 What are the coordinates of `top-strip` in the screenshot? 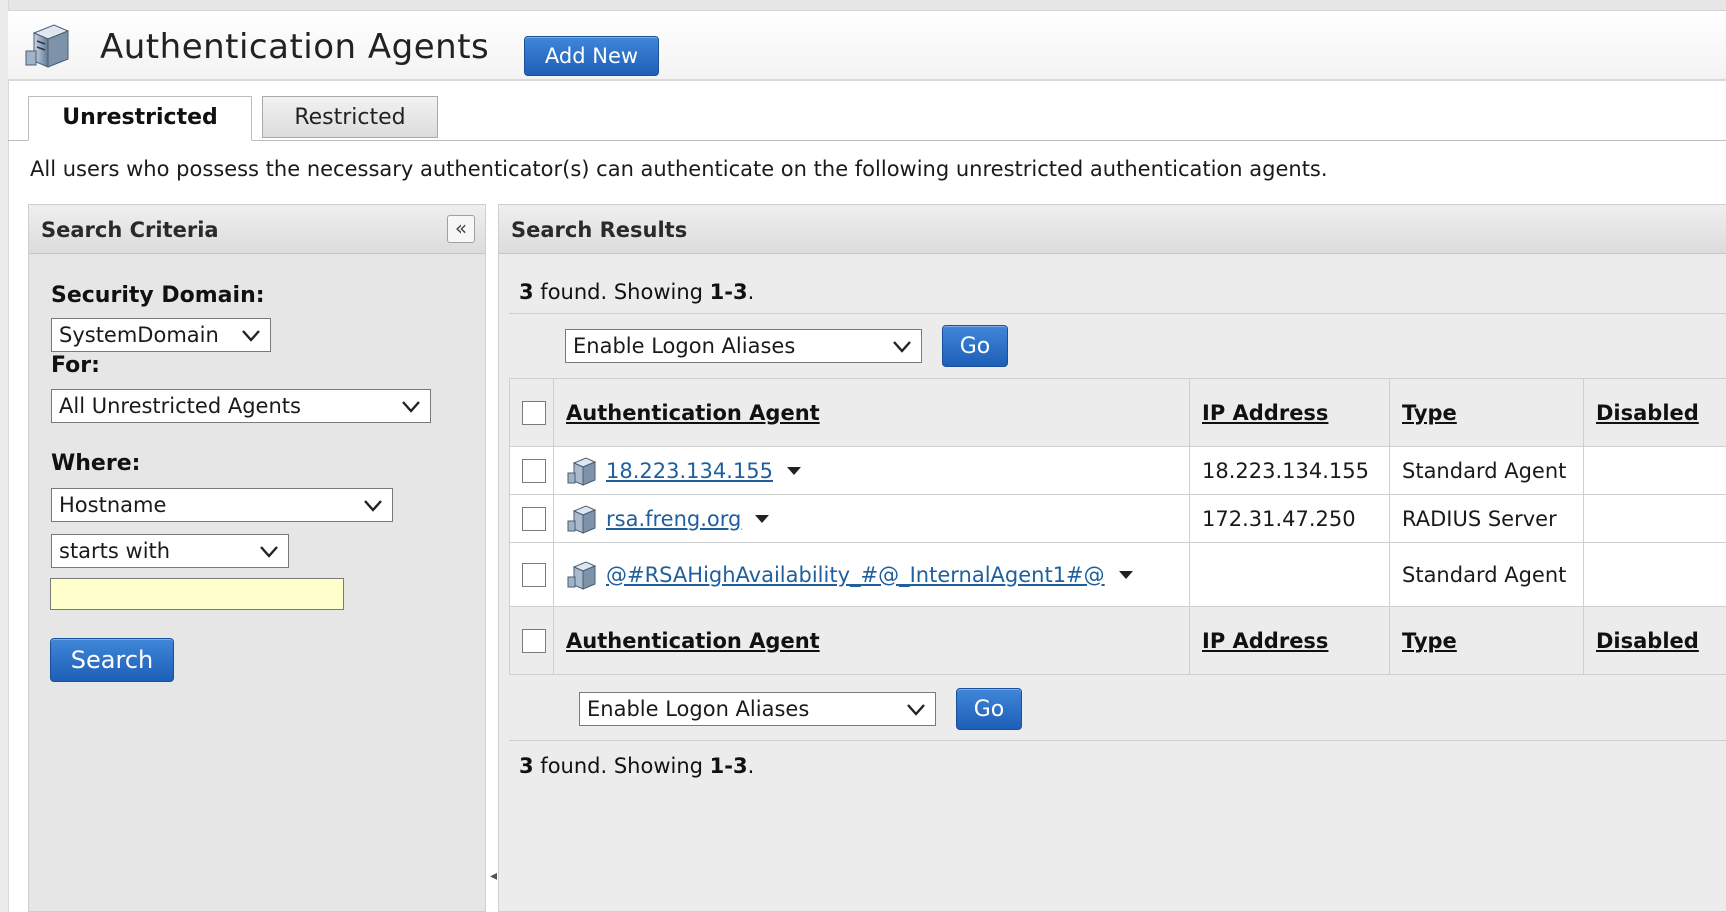 It's located at (863, 5).